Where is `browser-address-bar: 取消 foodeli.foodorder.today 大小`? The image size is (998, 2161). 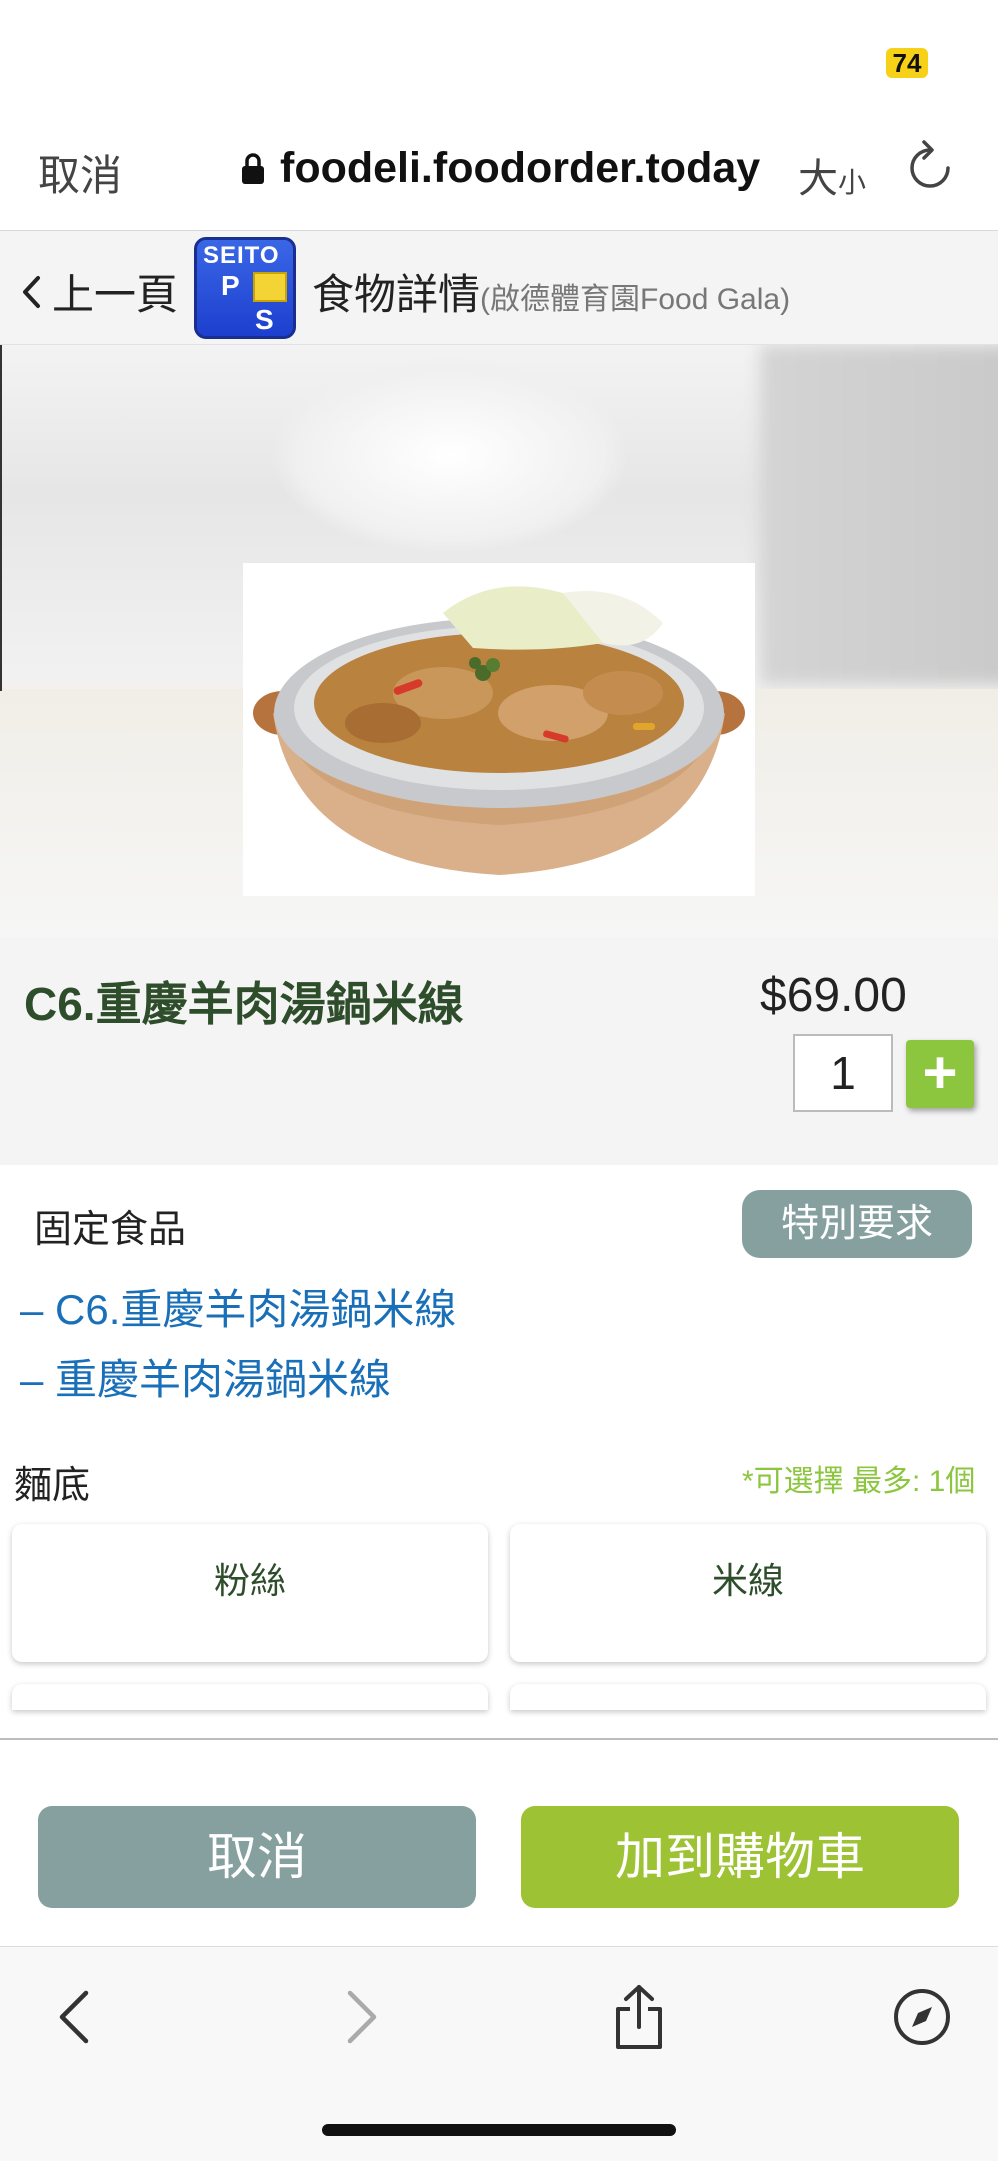 browser-address-bar: 取消 foodeli.foodorder.today 大小 is located at coordinates (499, 174).